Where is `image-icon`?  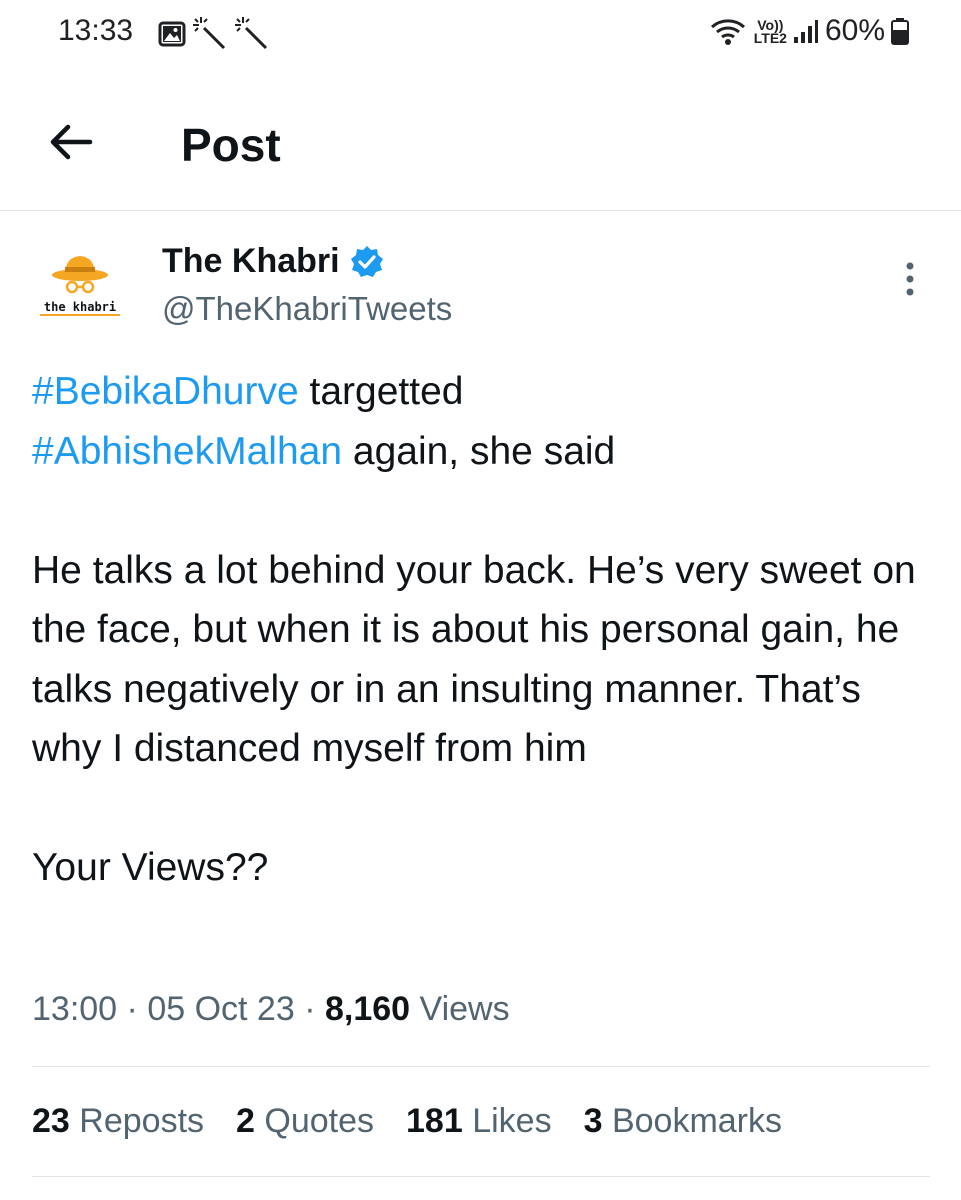
image-icon is located at coordinates (172, 34).